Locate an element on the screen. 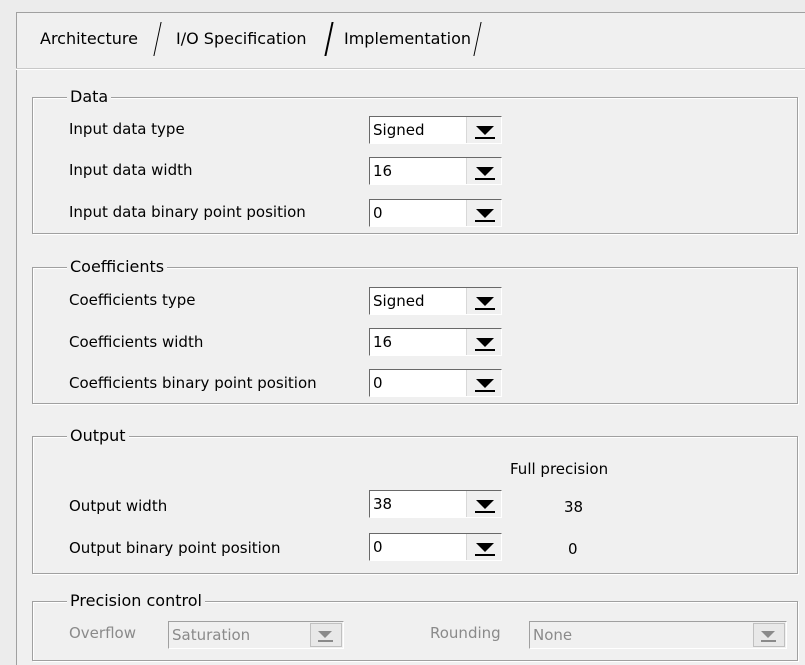 This screenshot has height=665, width=805. output-width-full-precision: 38 is located at coordinates (574, 507).